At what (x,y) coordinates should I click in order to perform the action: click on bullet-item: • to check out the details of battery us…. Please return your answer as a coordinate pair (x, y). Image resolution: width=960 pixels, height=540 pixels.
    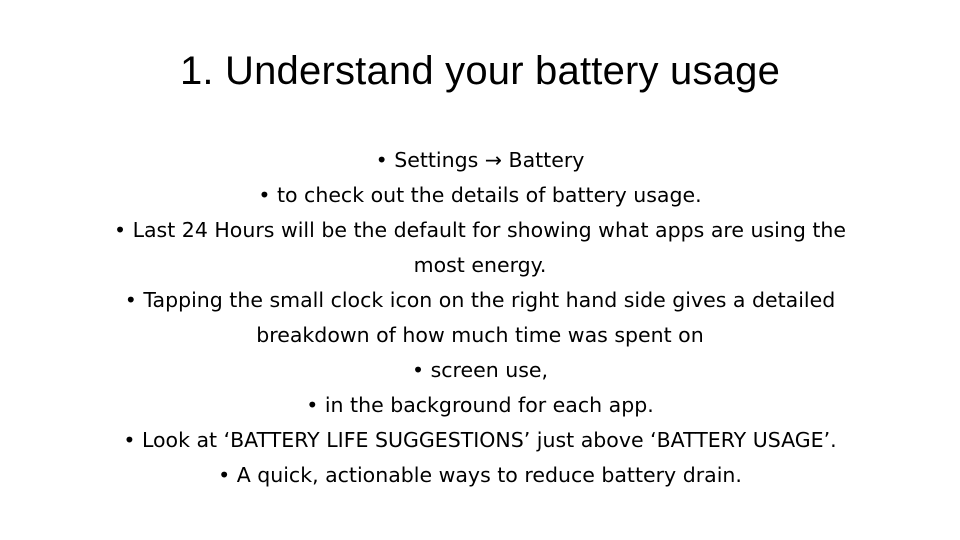
    Looking at the image, I should click on (480, 195).